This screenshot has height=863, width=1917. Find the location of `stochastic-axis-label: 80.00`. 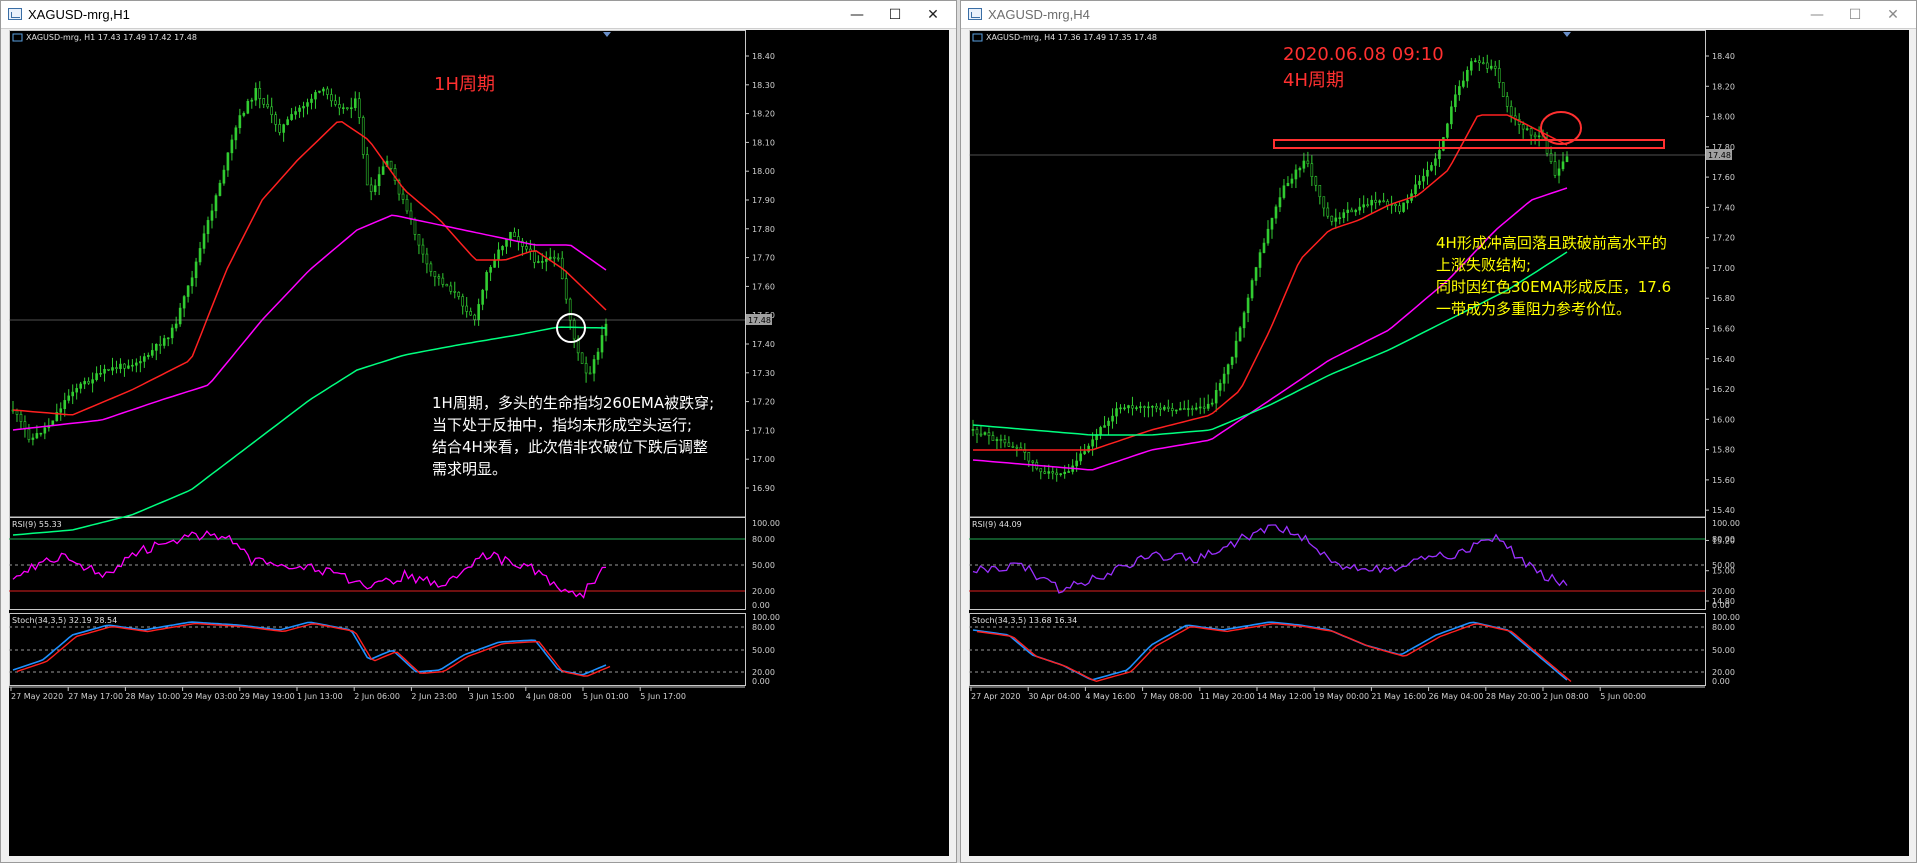

stochastic-axis-label: 80.00 is located at coordinates (1723, 627).